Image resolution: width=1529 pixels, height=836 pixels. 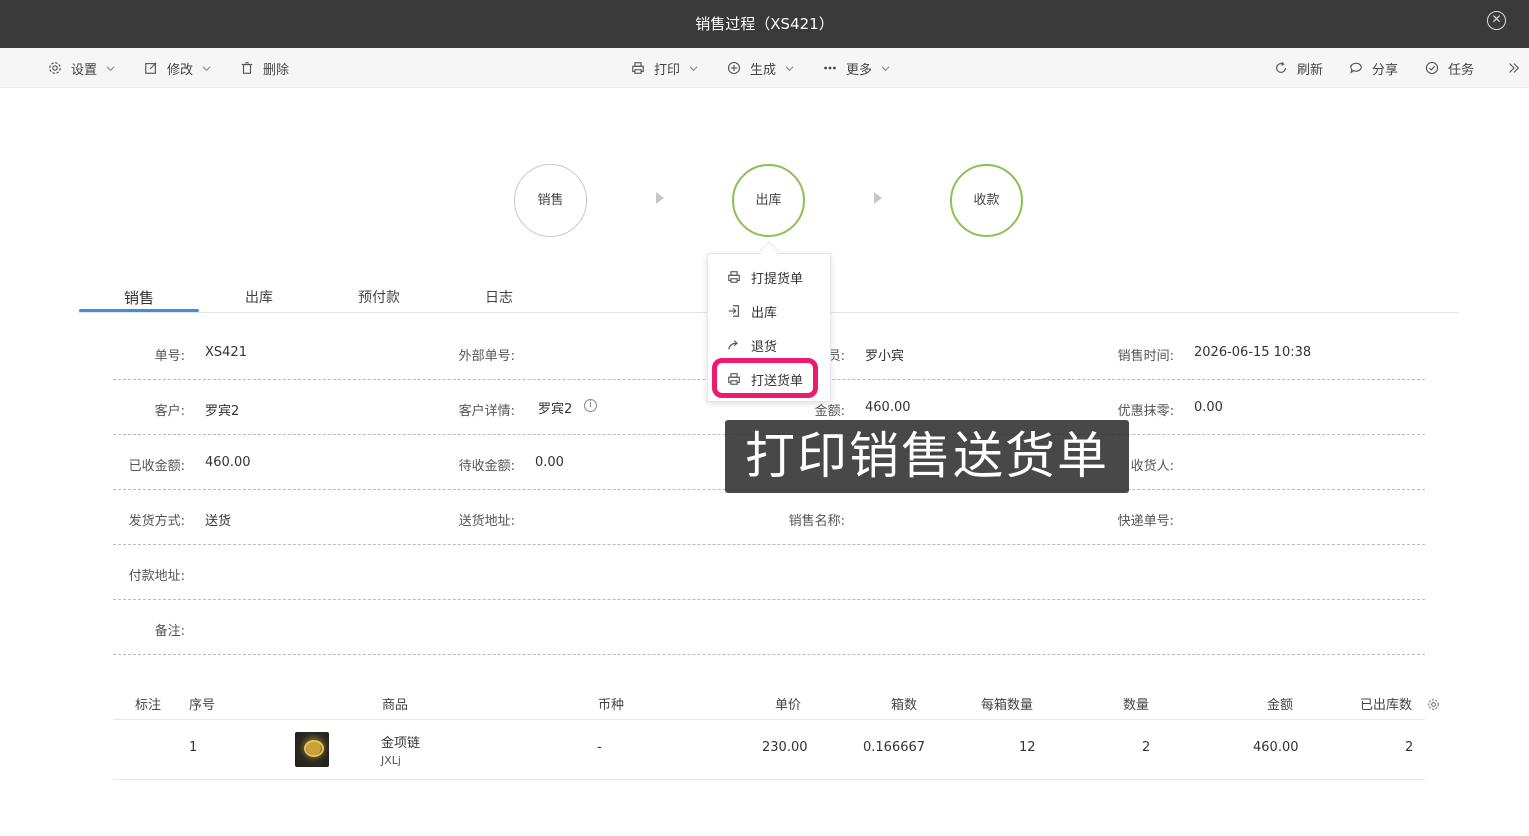 What do you see at coordinates (1146, 747) in the screenshot?
I see `cell-qty: 2` at bounding box center [1146, 747].